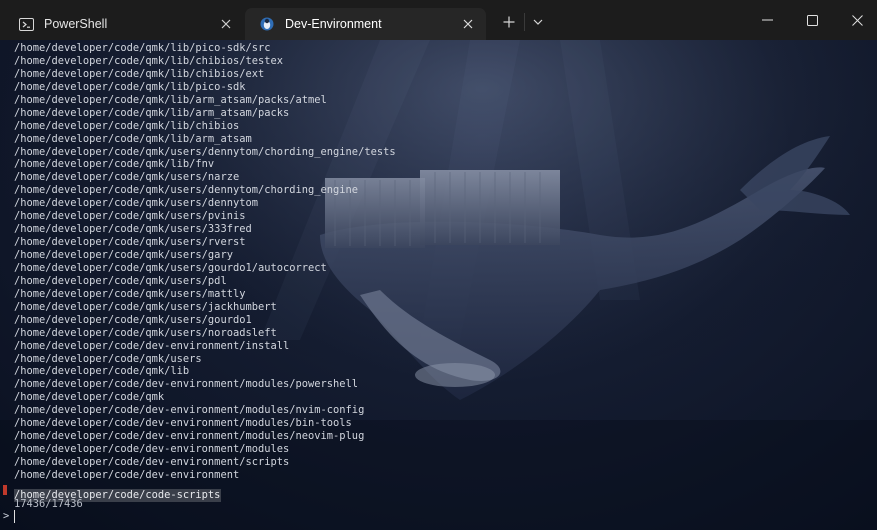 This screenshot has width=877, height=530. Describe the element at coordinates (26, 24) in the screenshot. I see `powershell-icon` at that location.